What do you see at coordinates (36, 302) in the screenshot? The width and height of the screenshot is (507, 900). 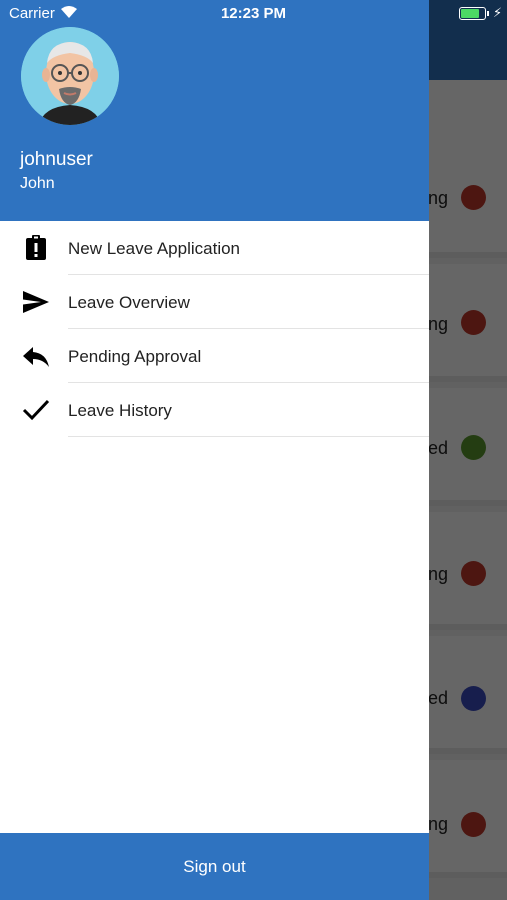 I see `send-icon` at bounding box center [36, 302].